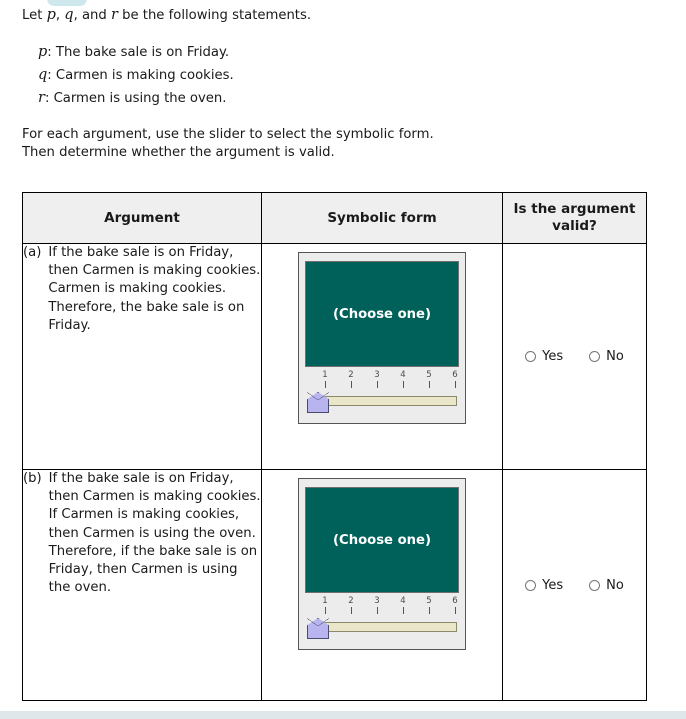  Describe the element at coordinates (403, 605) in the screenshot. I see `slider-tick-4-b: 4` at that location.